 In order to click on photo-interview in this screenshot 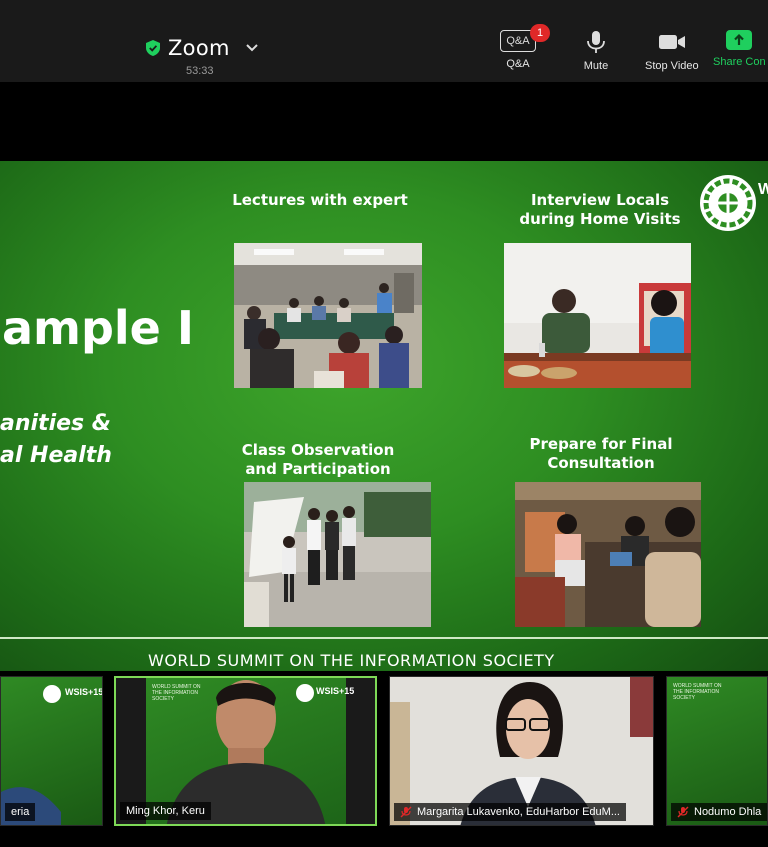, I will do `click(597, 315)`.